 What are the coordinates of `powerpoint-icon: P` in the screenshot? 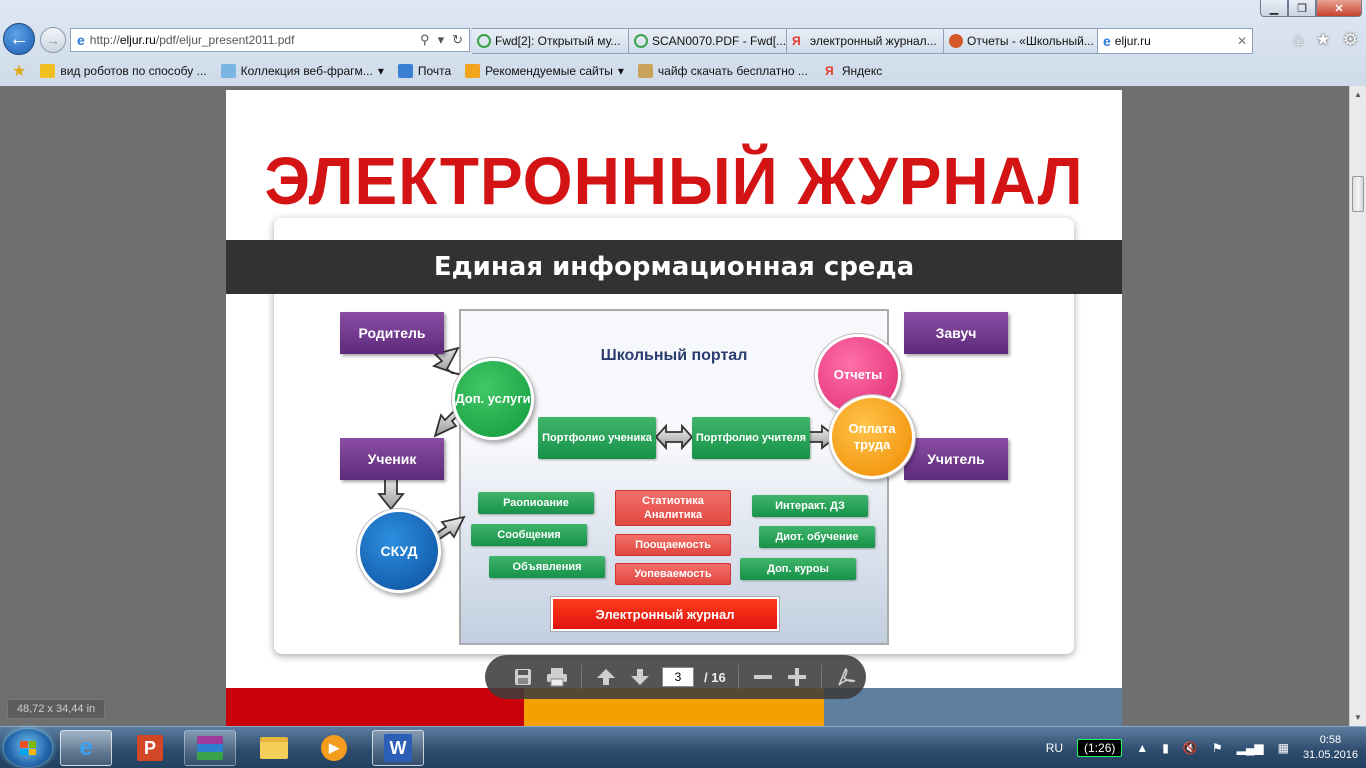 It's located at (150, 748).